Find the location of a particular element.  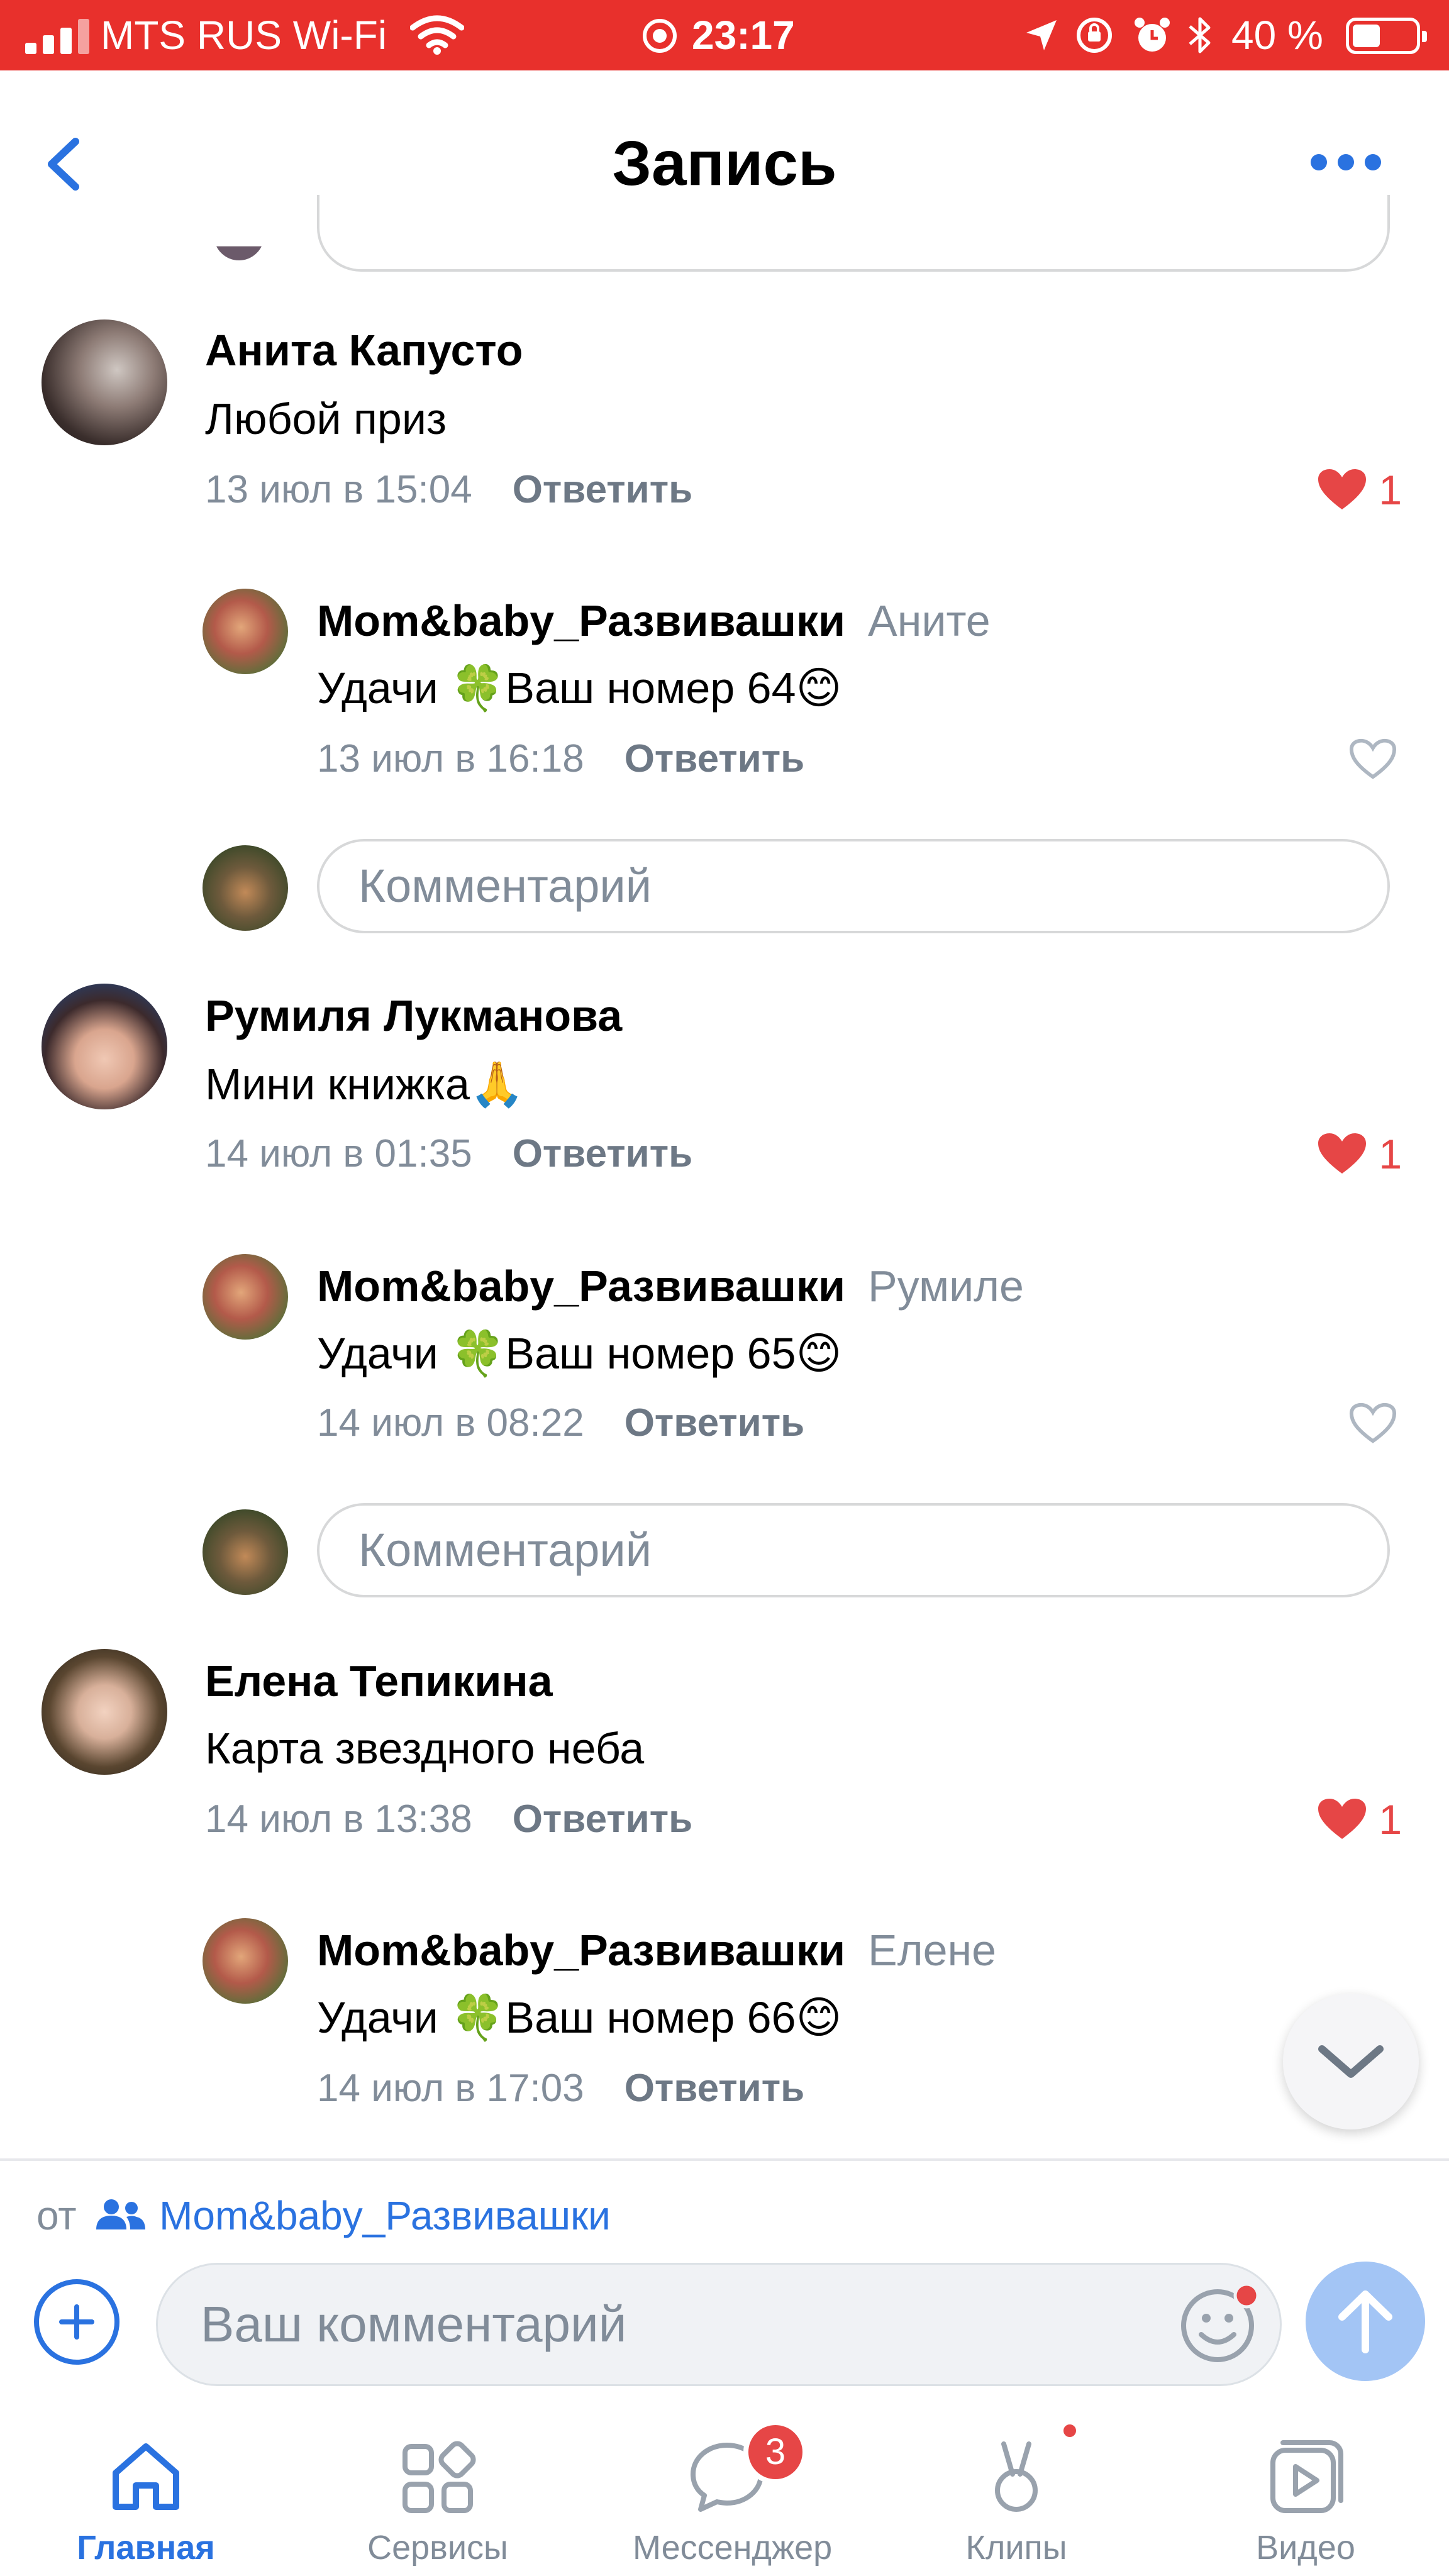

add-attachment-button is located at coordinates (76, 2322).